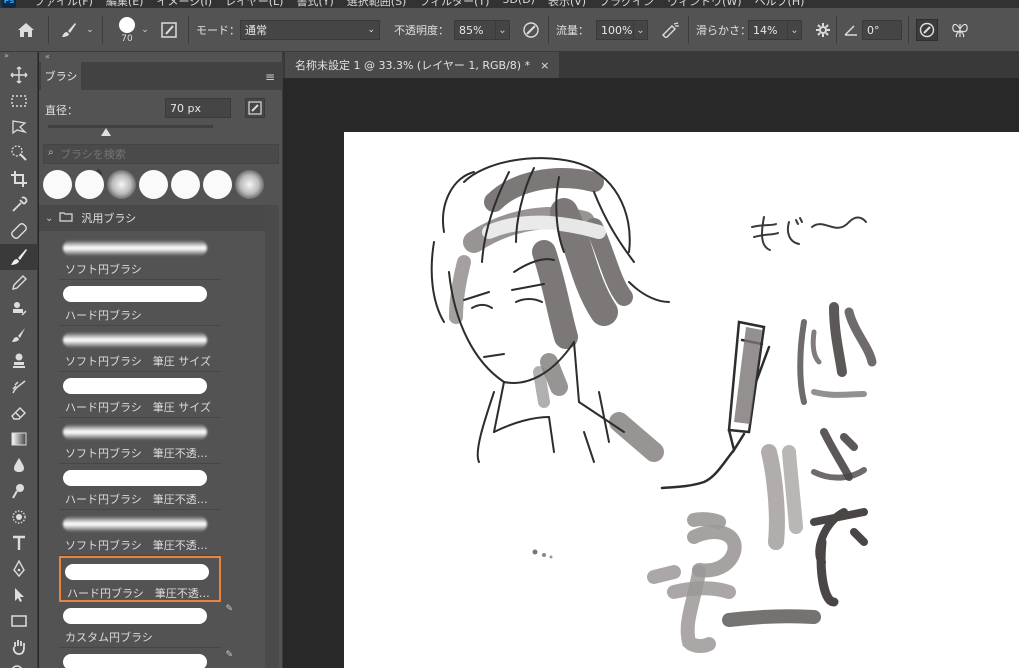 This screenshot has width=1019, height=668. What do you see at coordinates (19, 127) in the screenshot?
I see `lasso-tool-icon` at bounding box center [19, 127].